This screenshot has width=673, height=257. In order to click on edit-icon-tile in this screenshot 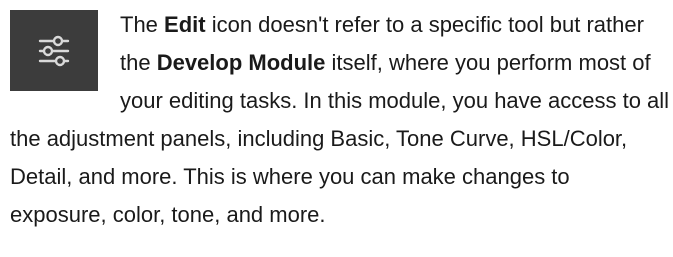, I will do `click(54, 50)`.